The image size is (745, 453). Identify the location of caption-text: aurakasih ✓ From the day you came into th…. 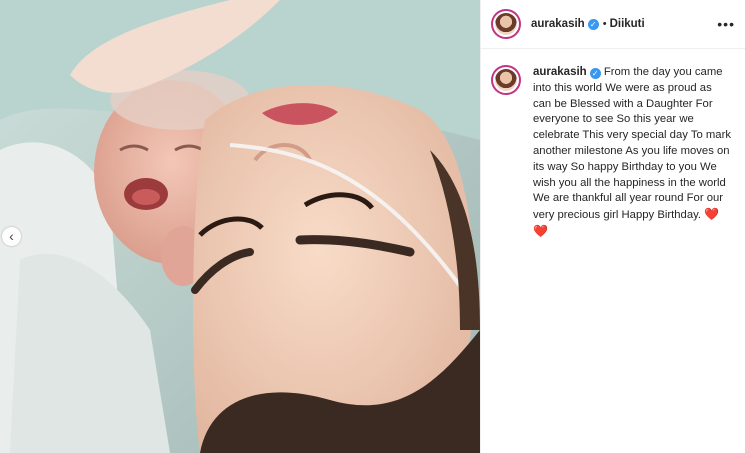
(633, 153).